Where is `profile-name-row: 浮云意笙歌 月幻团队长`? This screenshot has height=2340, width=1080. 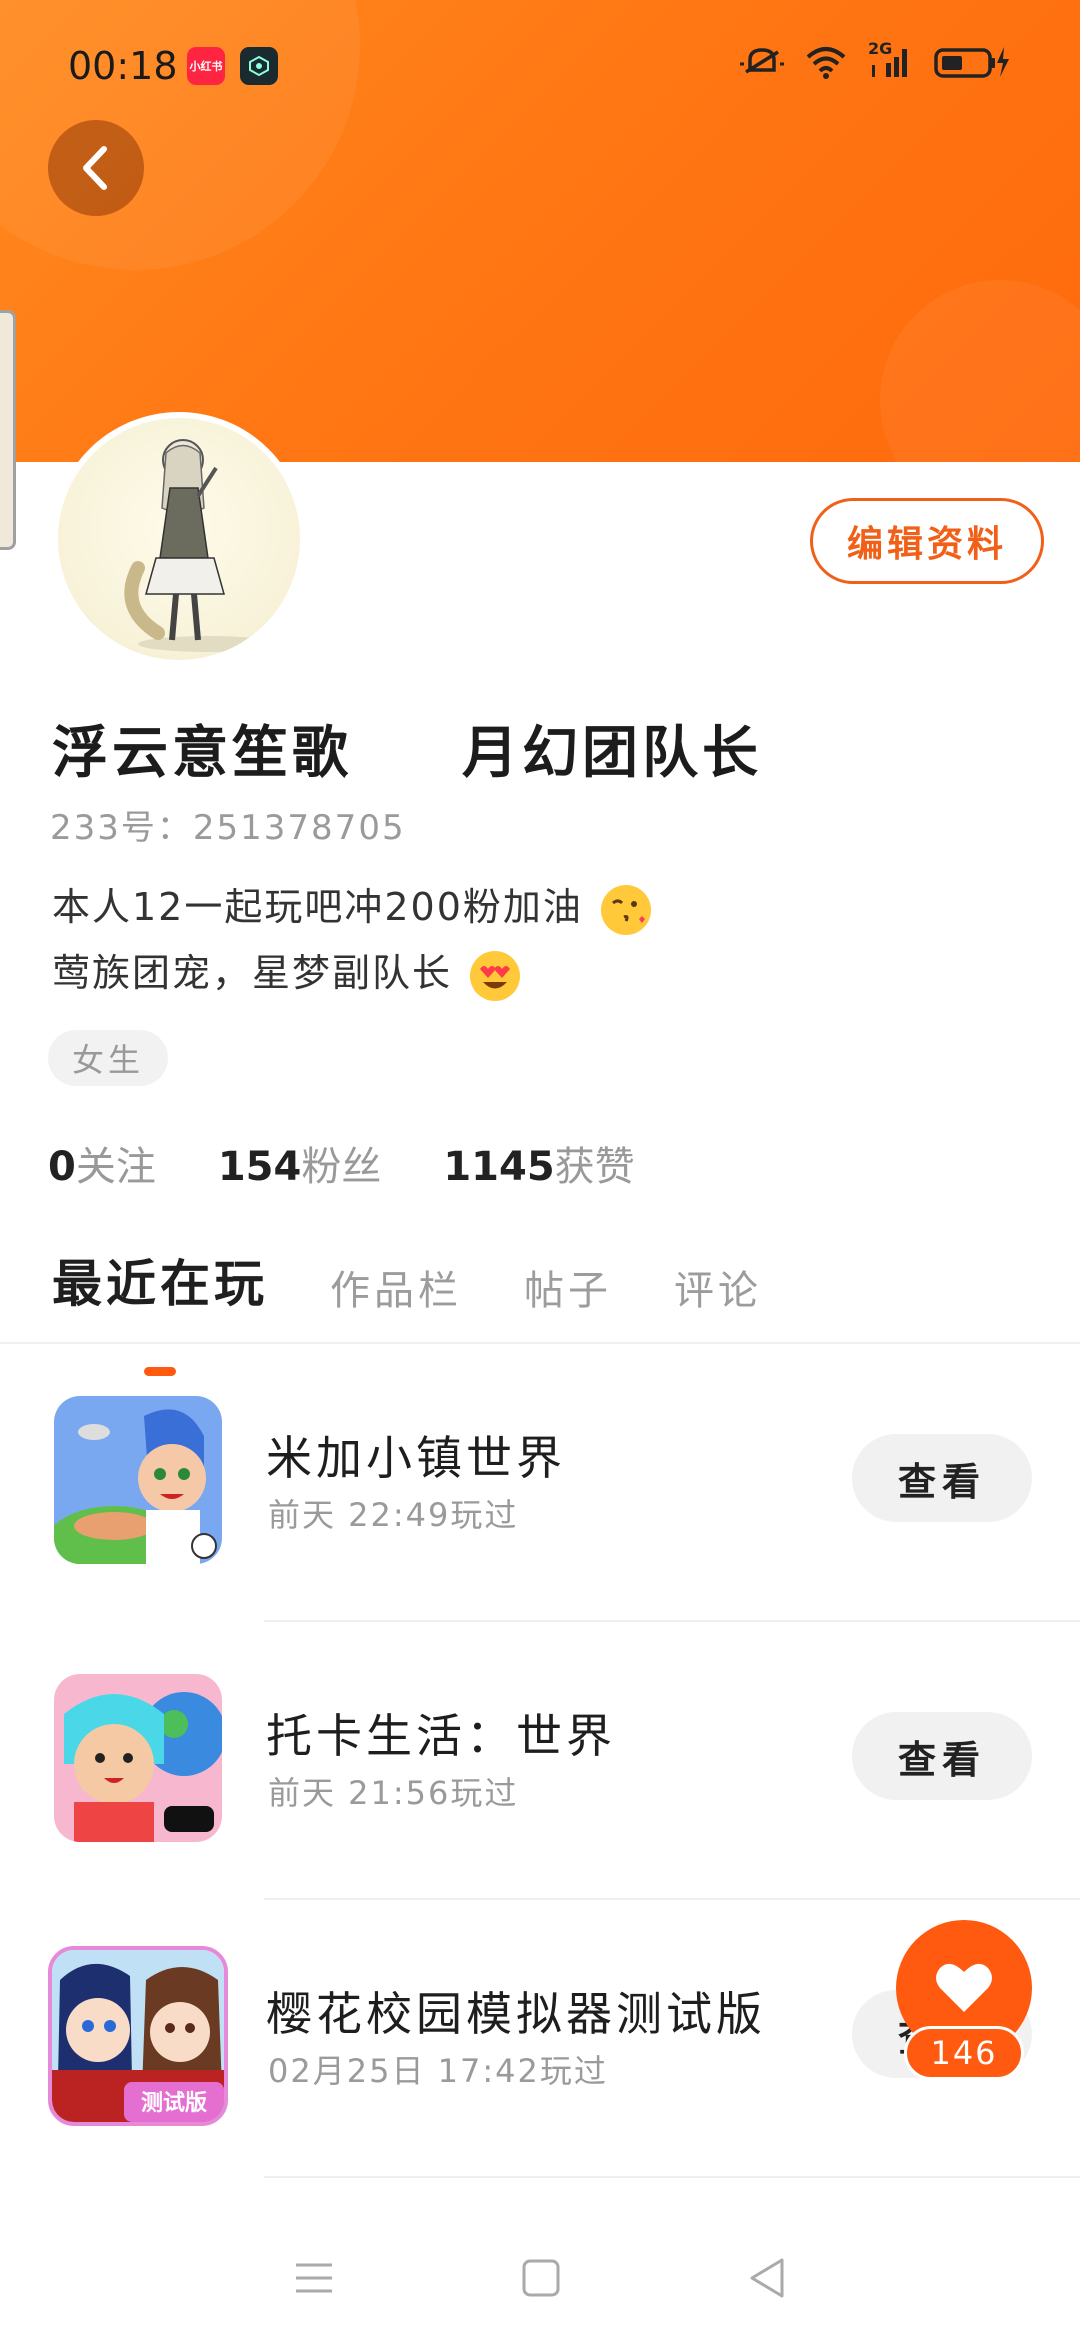
profile-name-row: 浮云意笙歌 月幻团队长 is located at coordinates (407, 748).